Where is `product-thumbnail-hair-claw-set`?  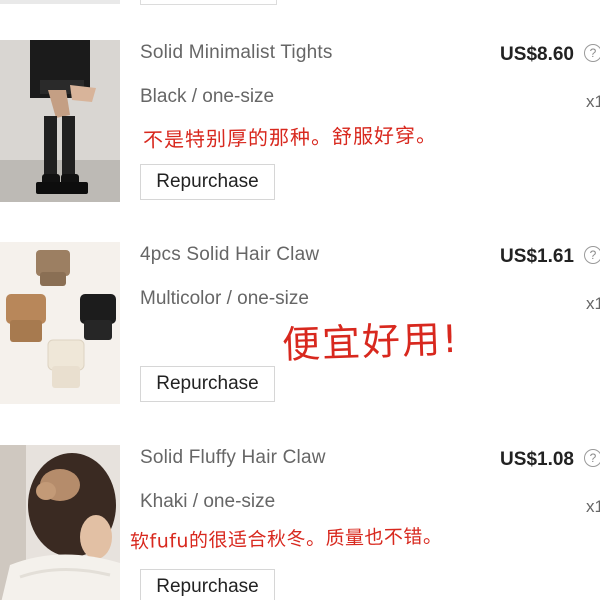 product-thumbnail-hair-claw-set is located at coordinates (60, 323).